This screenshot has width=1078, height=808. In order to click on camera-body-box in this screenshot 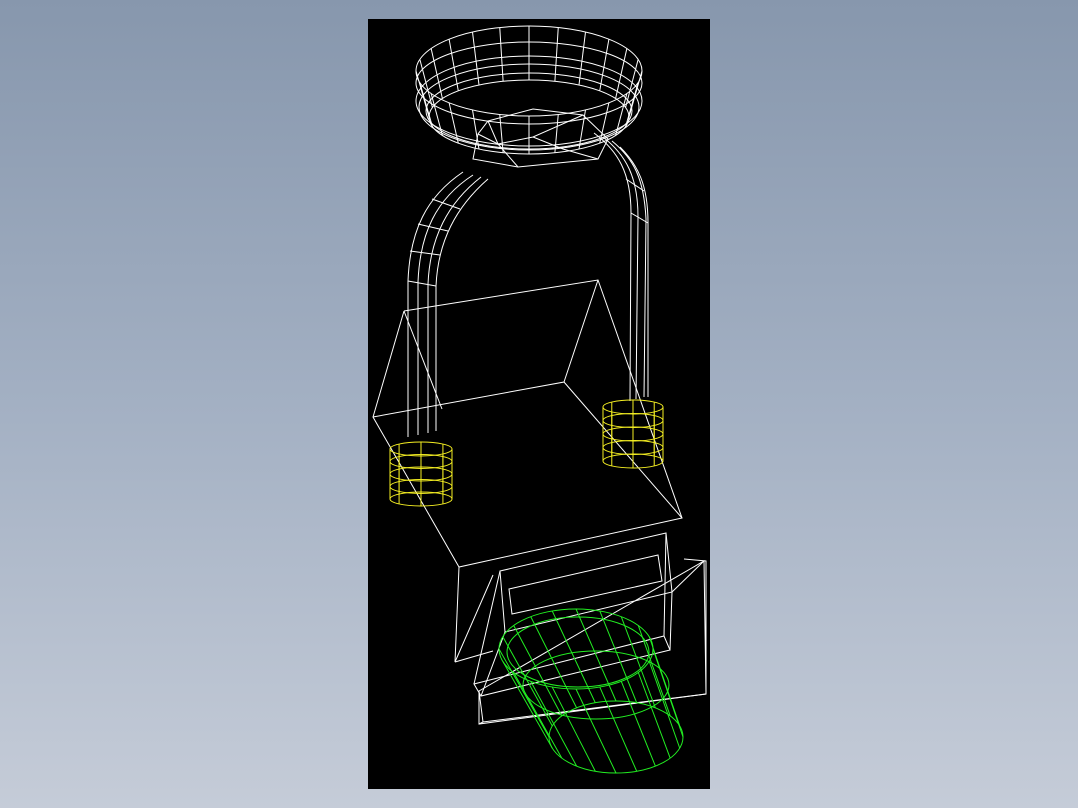, I will do `click(527, 471)`.